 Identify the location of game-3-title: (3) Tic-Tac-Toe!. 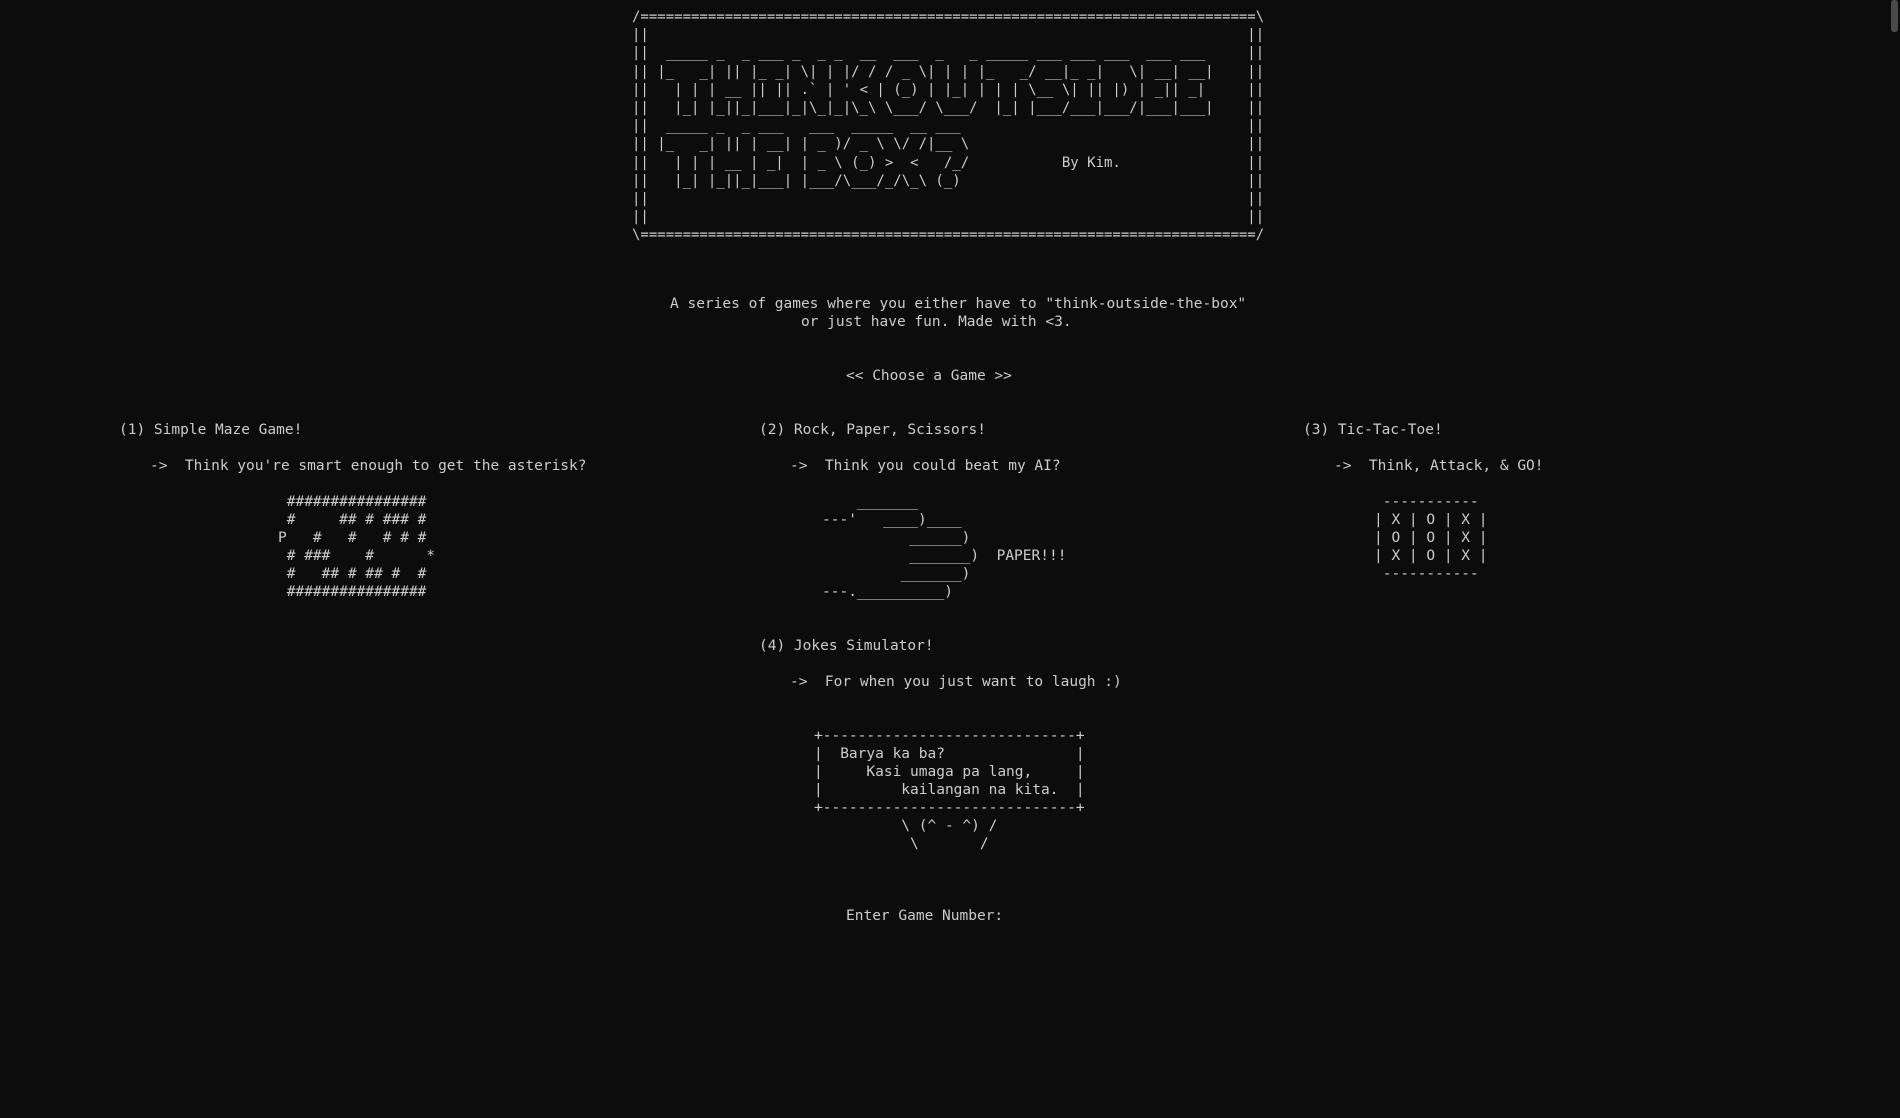
(1373, 430).